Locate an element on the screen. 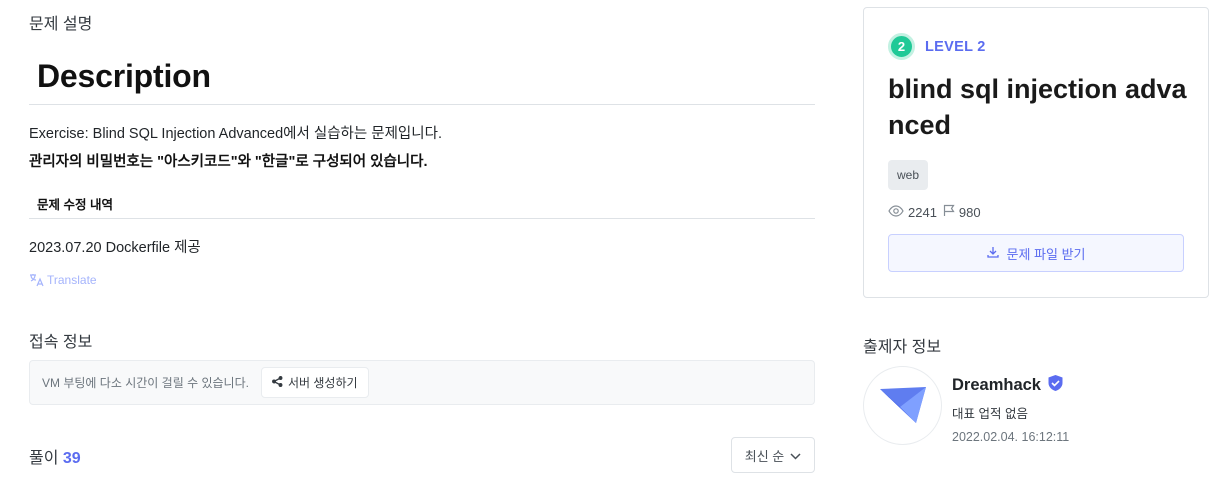  tag-web: web is located at coordinates (908, 175).